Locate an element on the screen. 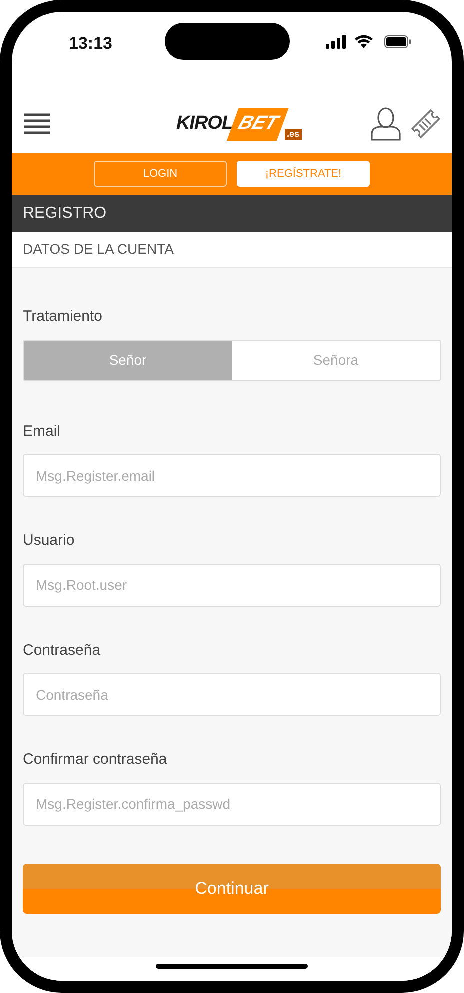 The width and height of the screenshot is (464, 993). status-time: 13:13 is located at coordinates (90, 44).